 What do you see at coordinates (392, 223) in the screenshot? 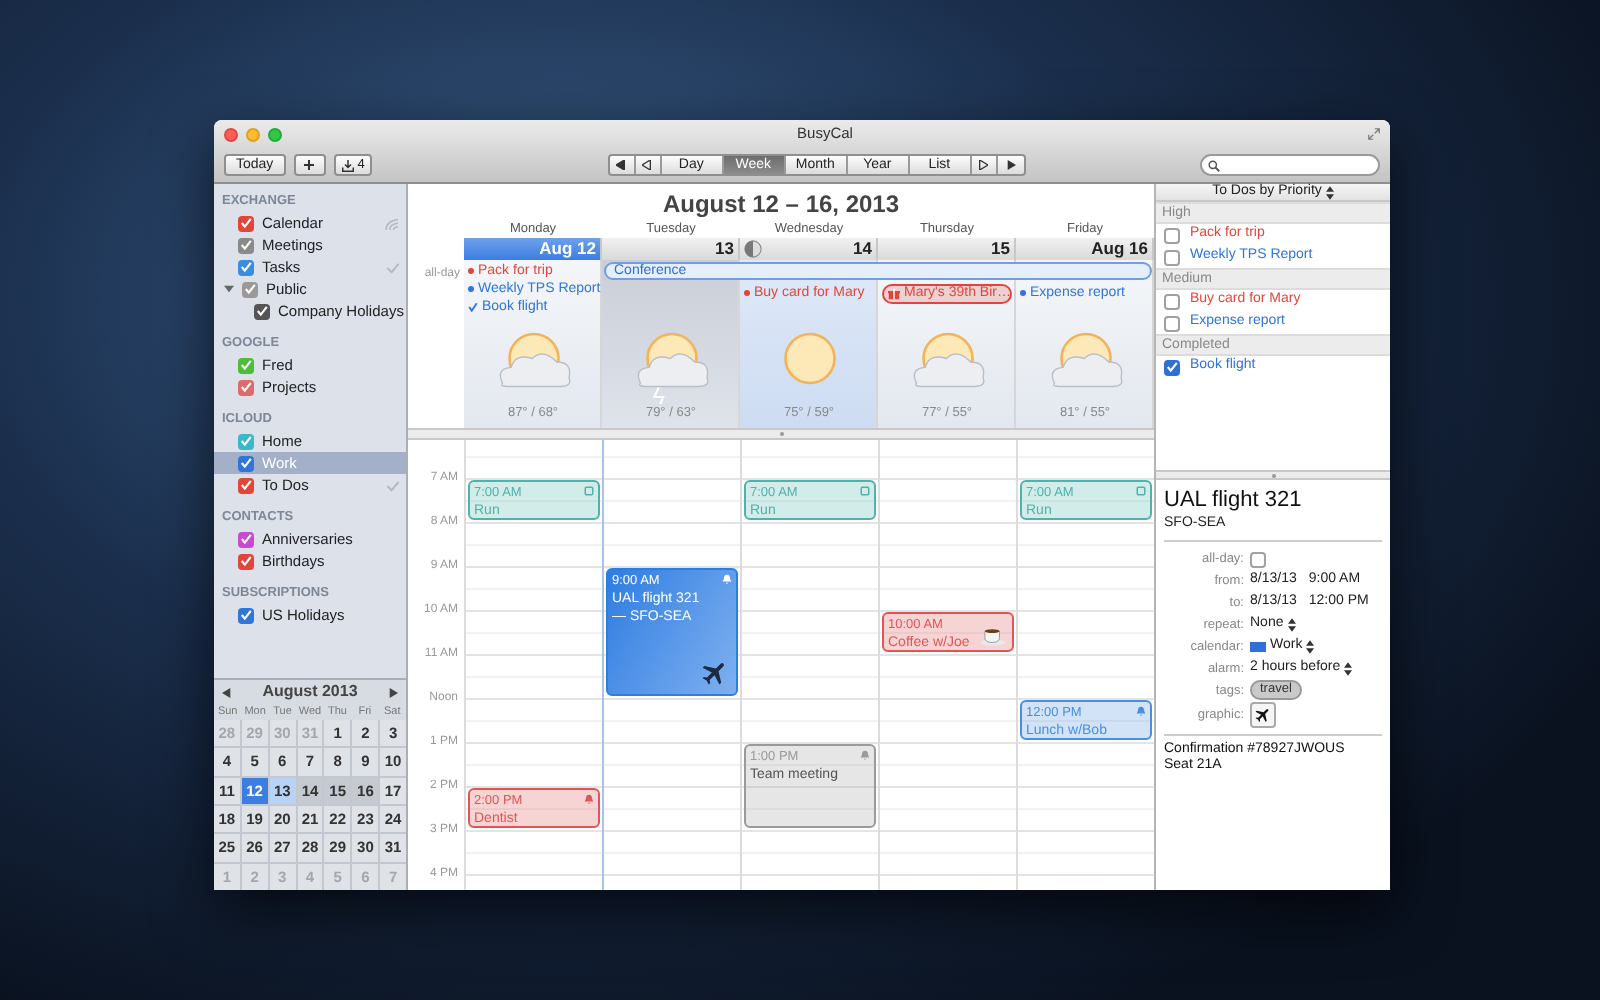
I see `signal-arcs-icon` at bounding box center [392, 223].